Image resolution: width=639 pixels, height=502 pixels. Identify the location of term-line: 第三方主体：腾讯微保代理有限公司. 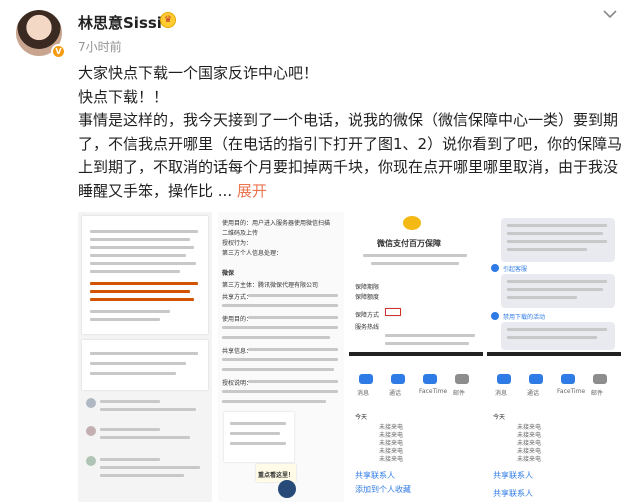
(270, 285).